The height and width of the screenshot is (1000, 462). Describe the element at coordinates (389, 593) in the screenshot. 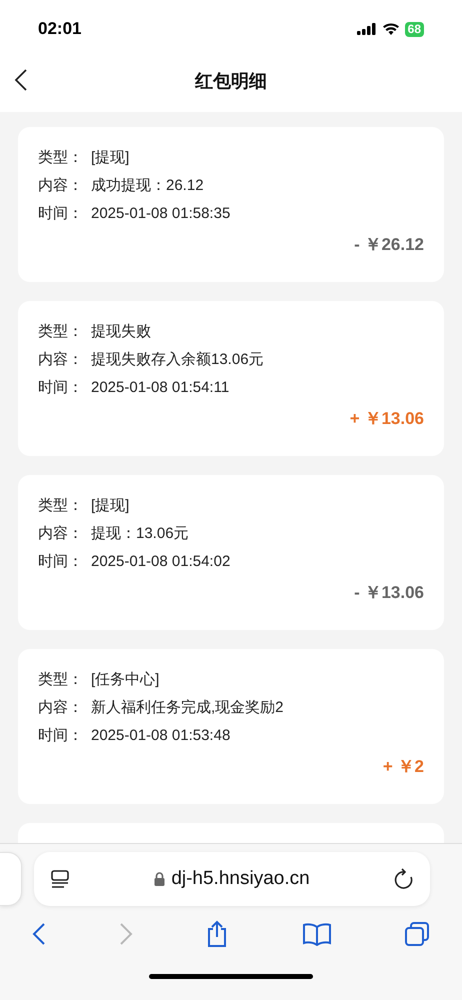

I see `amount: - ￥13.06` at that location.